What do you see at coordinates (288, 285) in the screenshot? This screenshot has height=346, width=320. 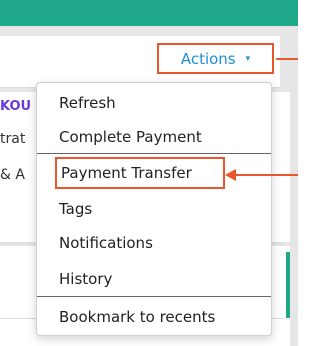 I see `row-accent-bar` at bounding box center [288, 285].